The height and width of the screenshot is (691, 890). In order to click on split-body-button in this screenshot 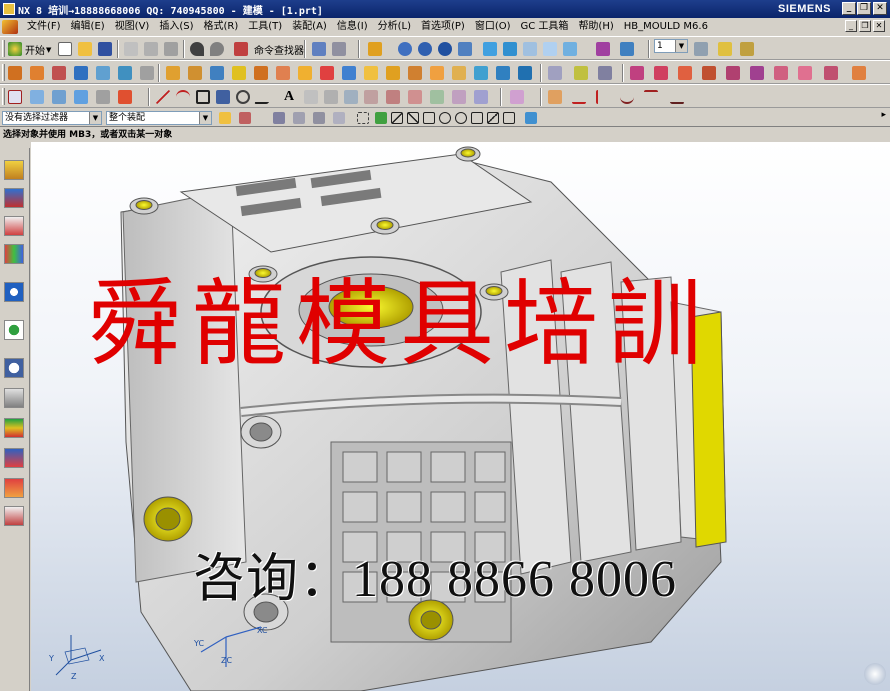, I will do `click(283, 73)`.